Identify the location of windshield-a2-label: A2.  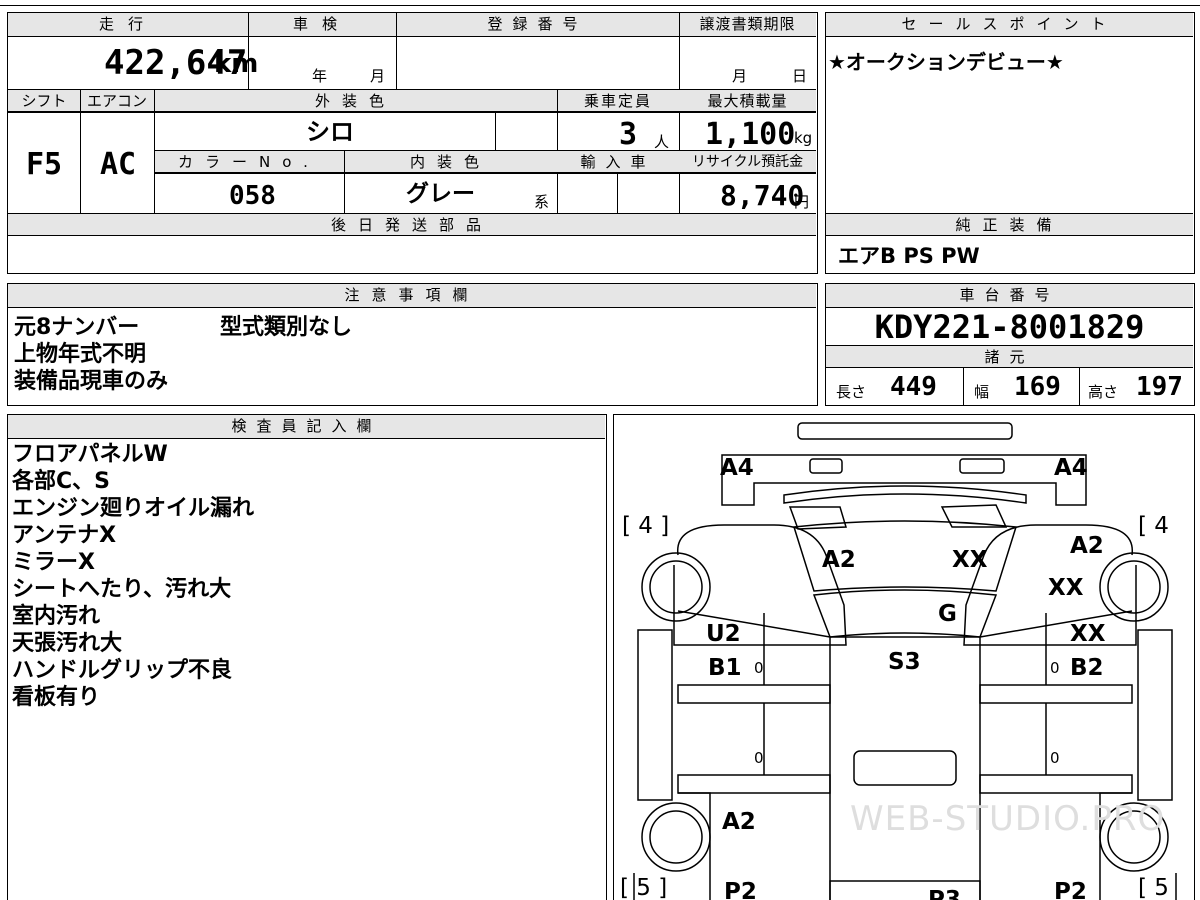
(839, 560).